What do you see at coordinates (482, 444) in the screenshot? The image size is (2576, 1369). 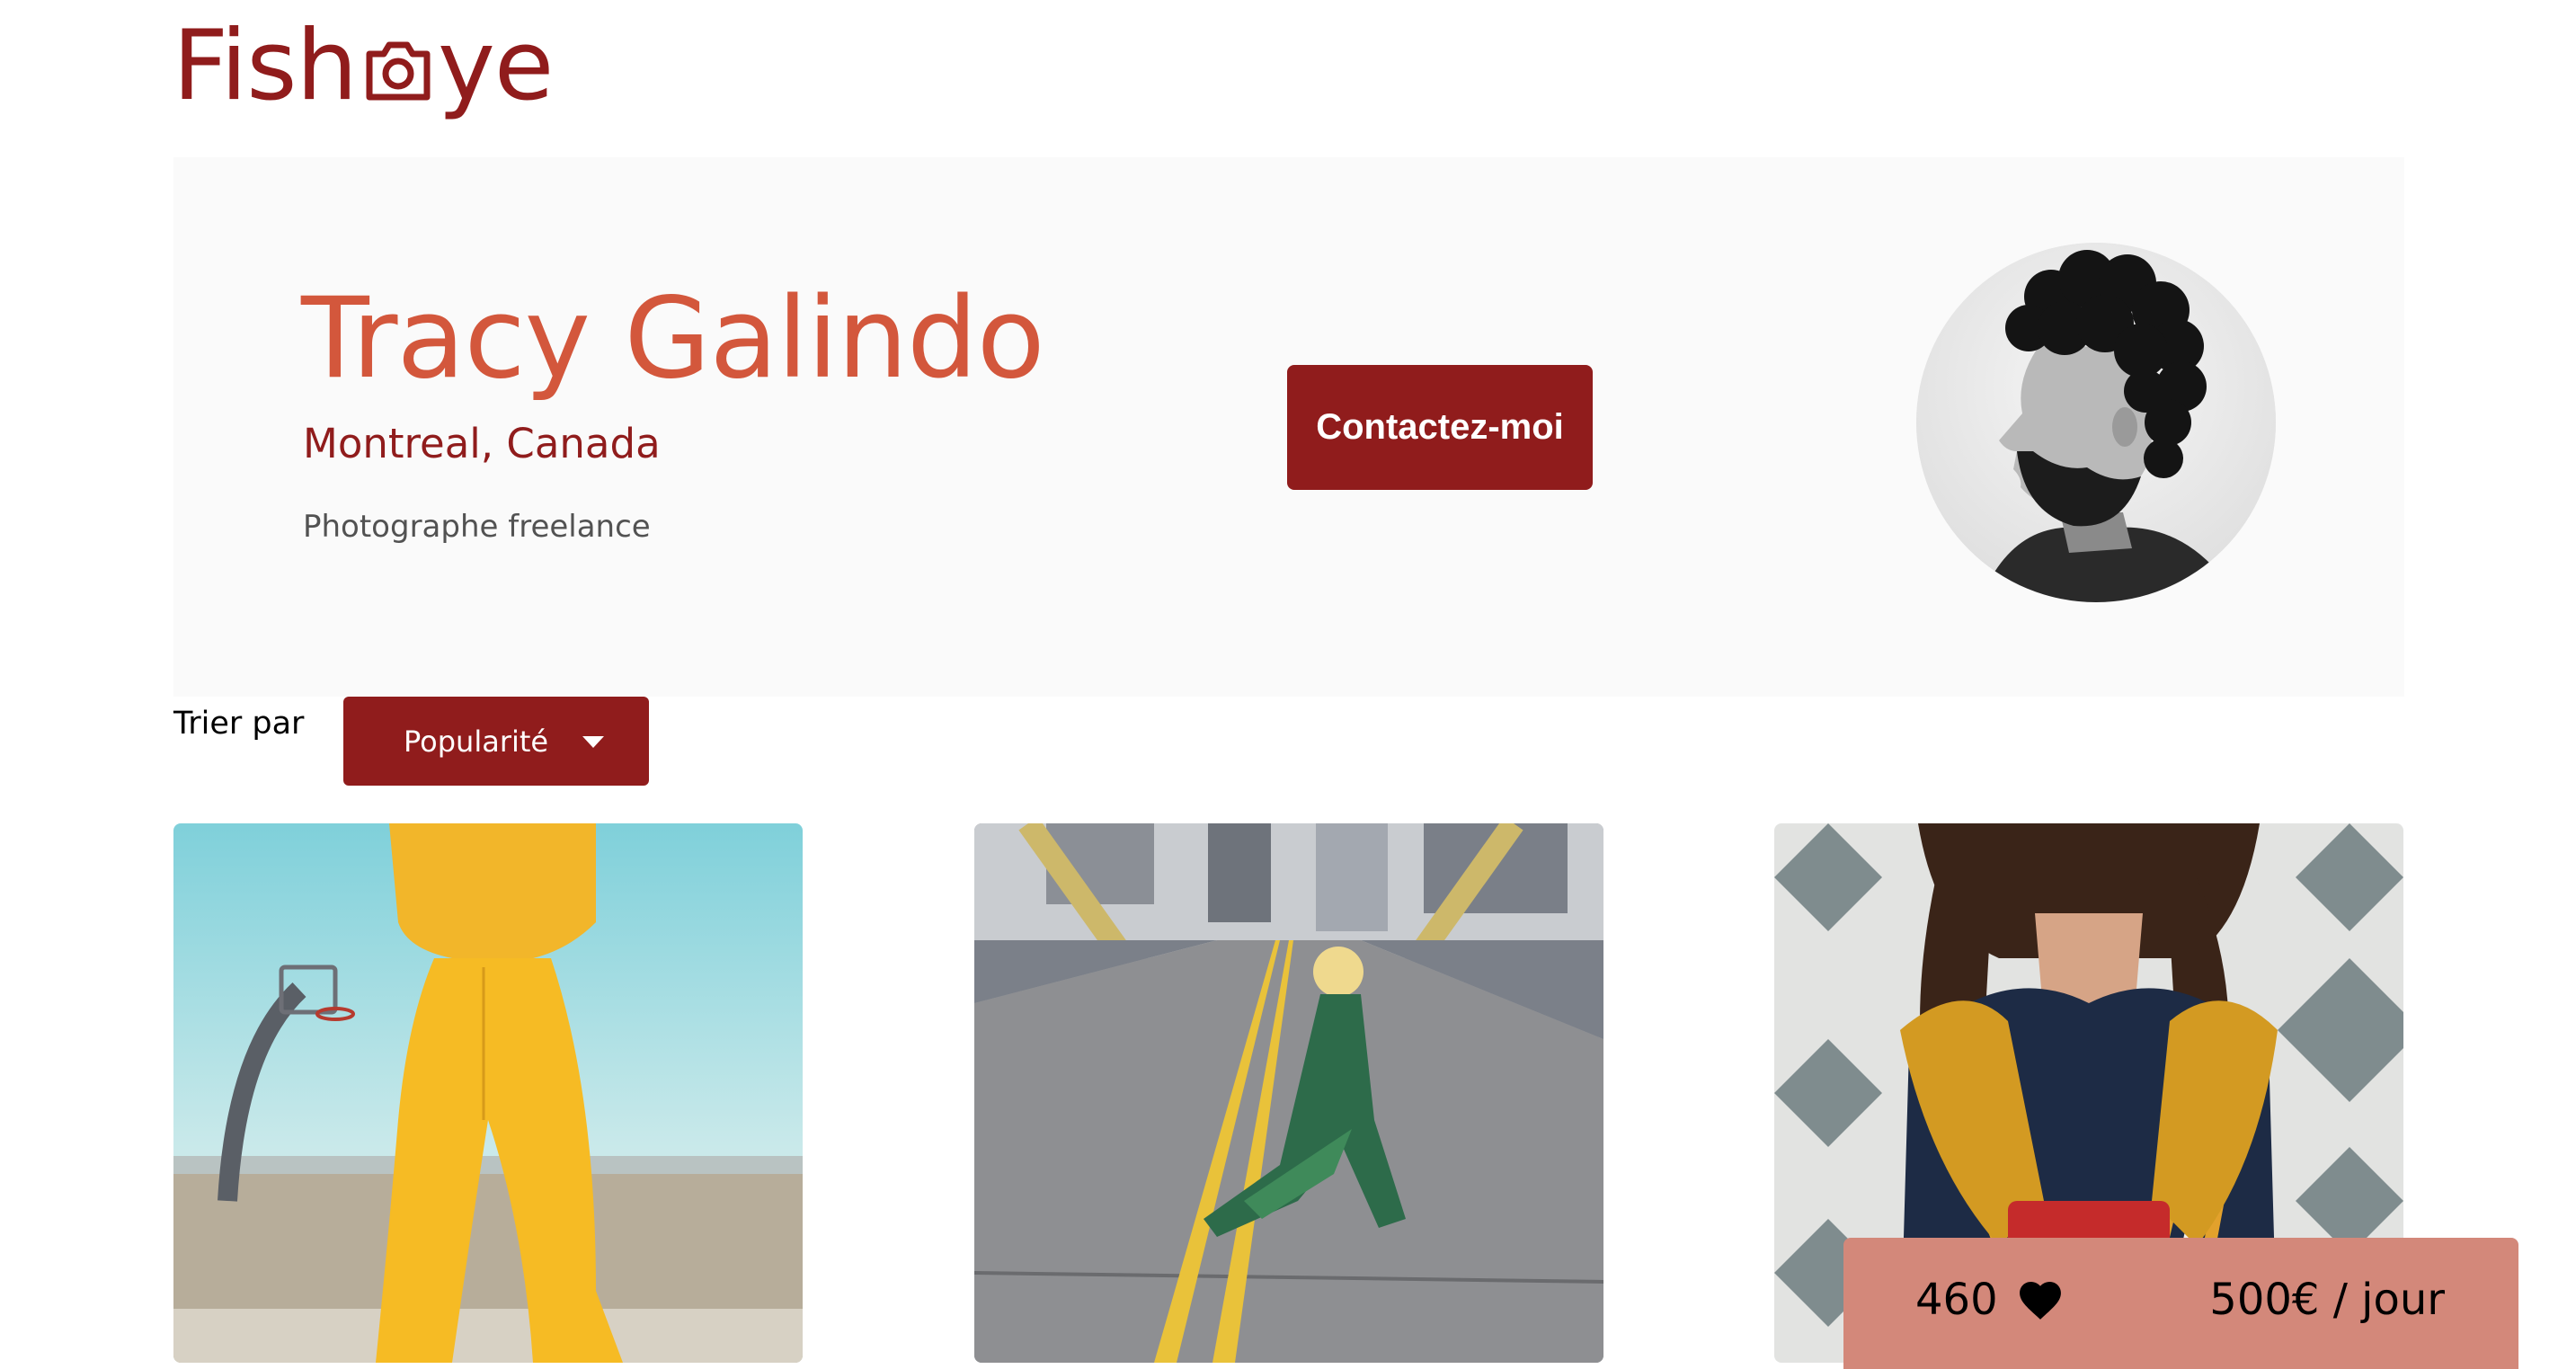 I see `photographer-location: Montreal, Canada` at bounding box center [482, 444].